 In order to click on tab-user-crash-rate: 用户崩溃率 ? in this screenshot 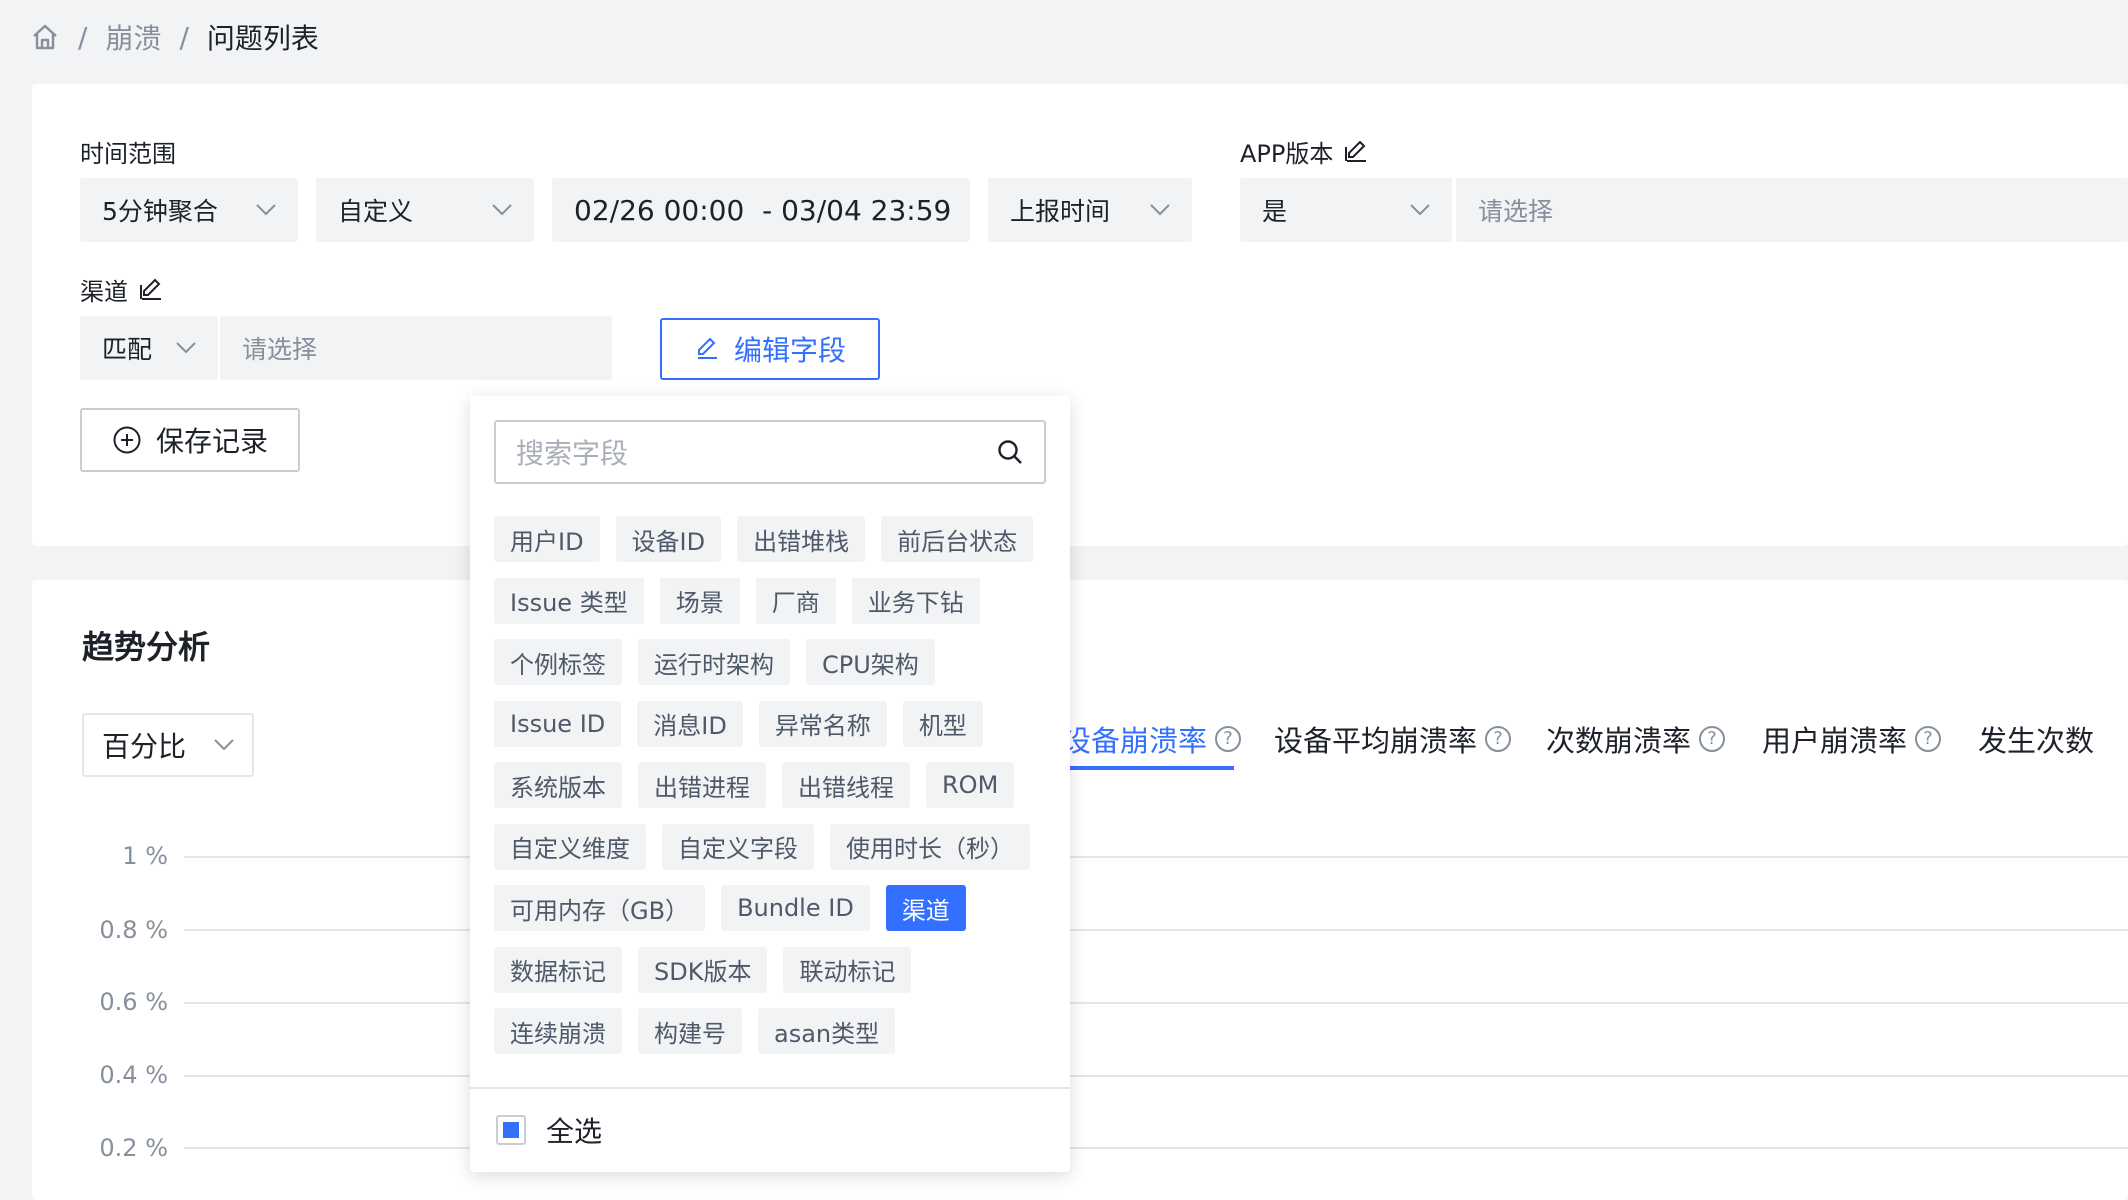, I will do `click(1852, 739)`.